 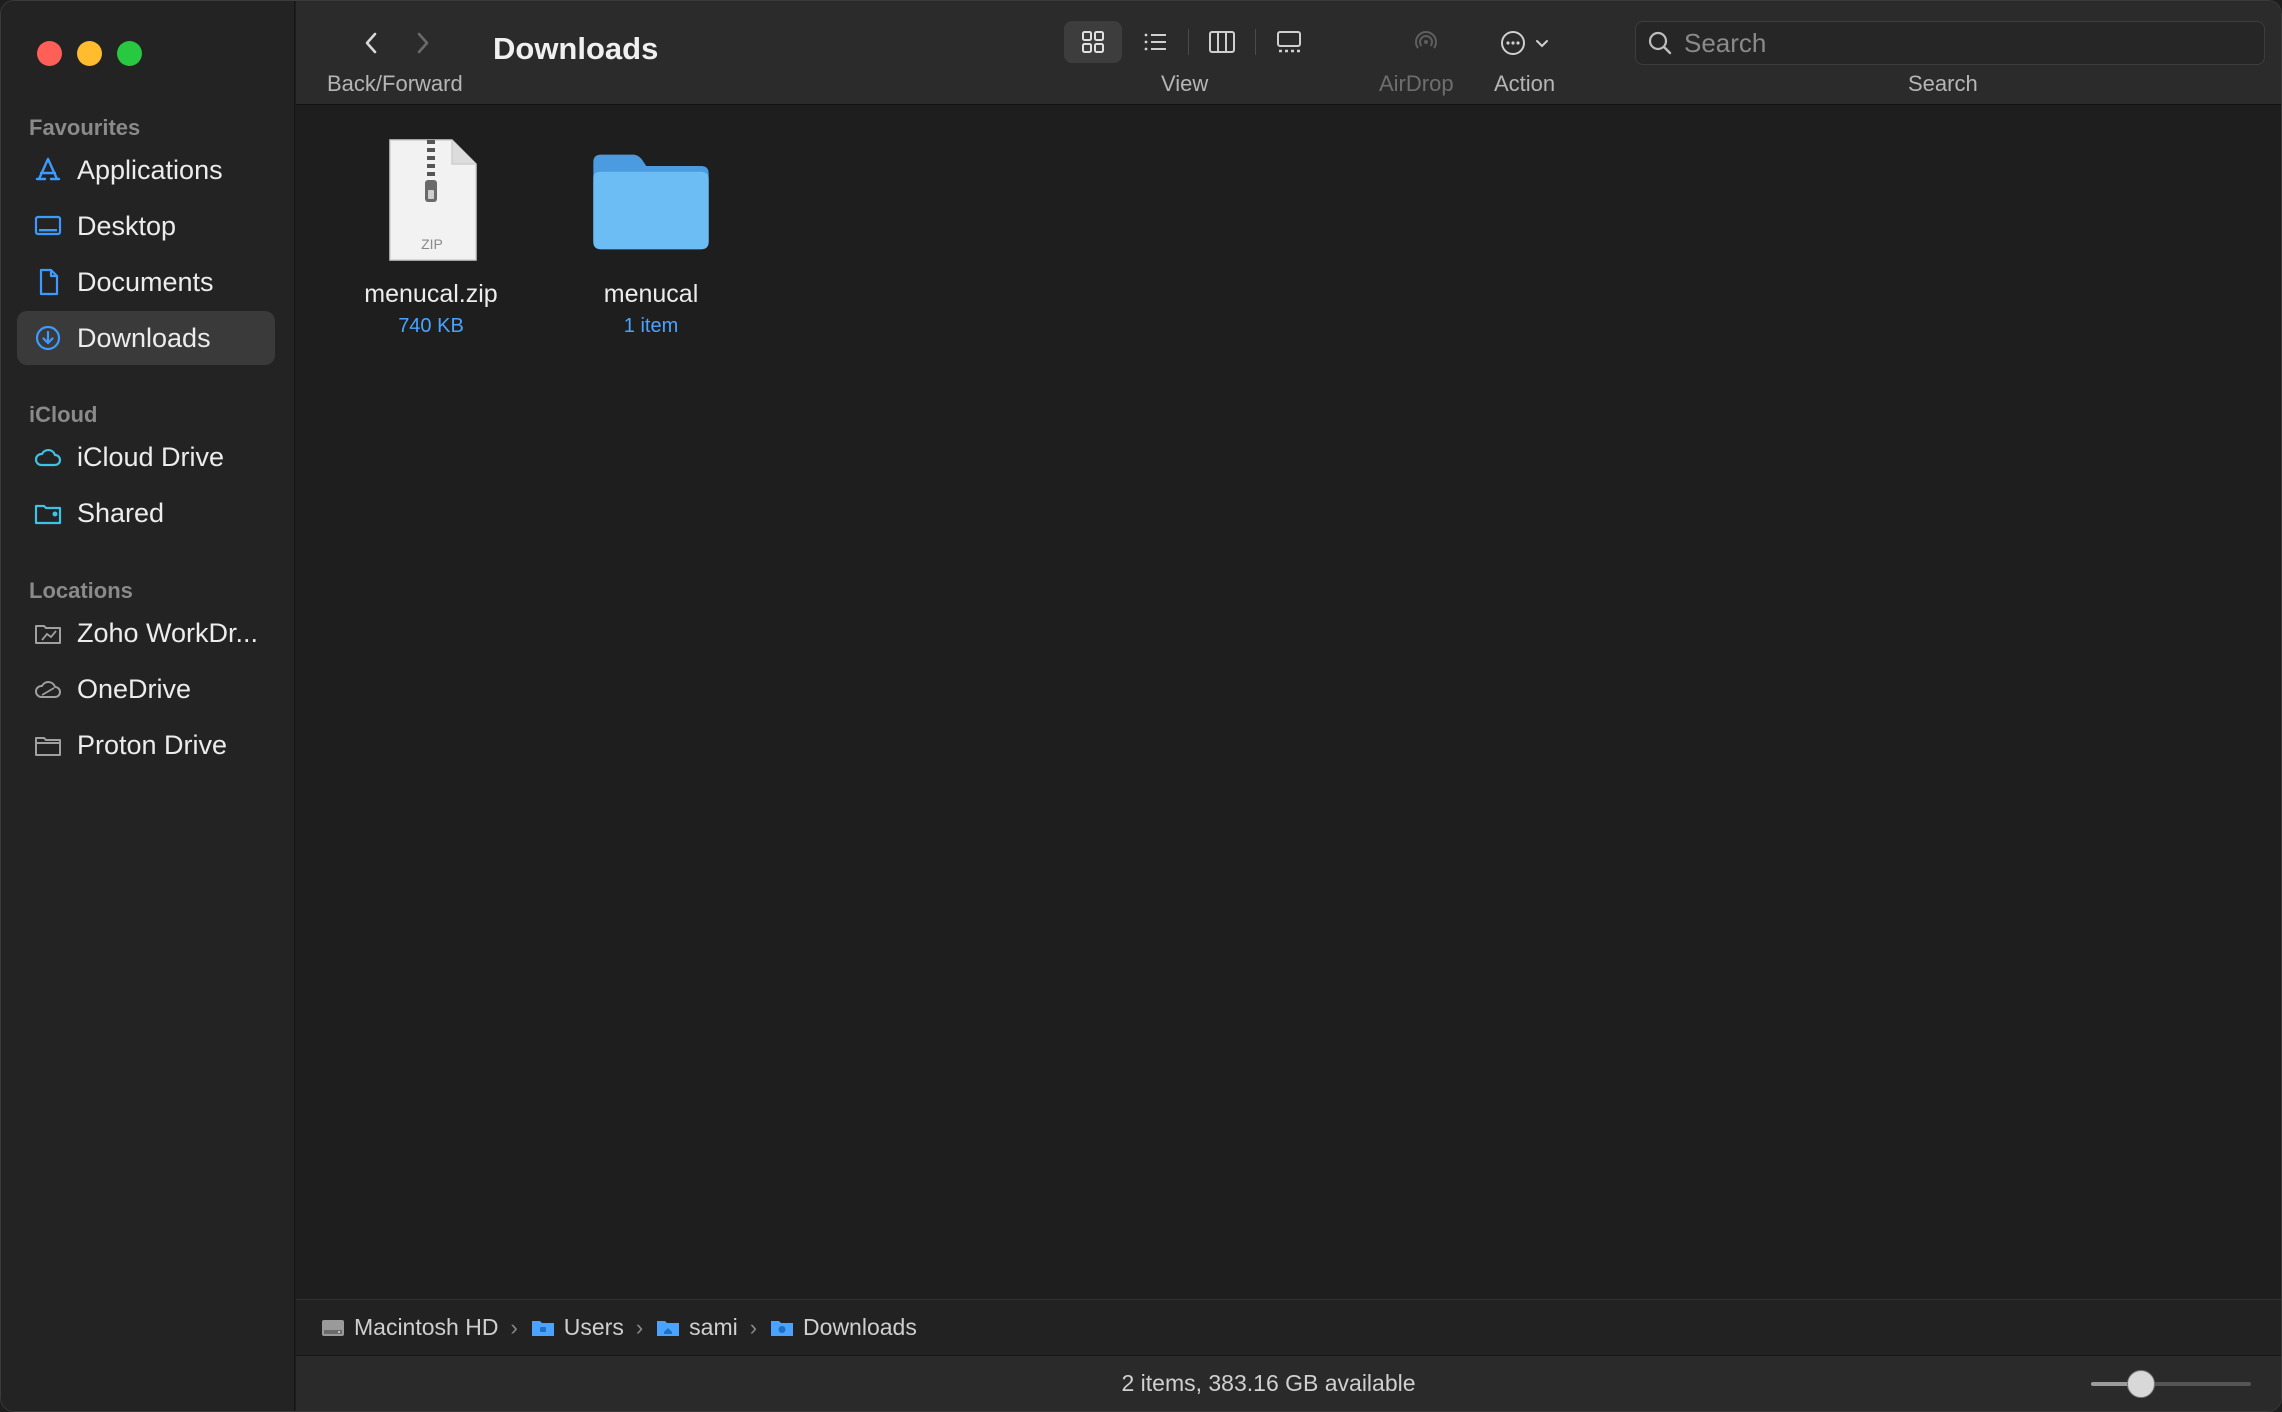 I want to click on list-view-button, so click(x=1155, y=42).